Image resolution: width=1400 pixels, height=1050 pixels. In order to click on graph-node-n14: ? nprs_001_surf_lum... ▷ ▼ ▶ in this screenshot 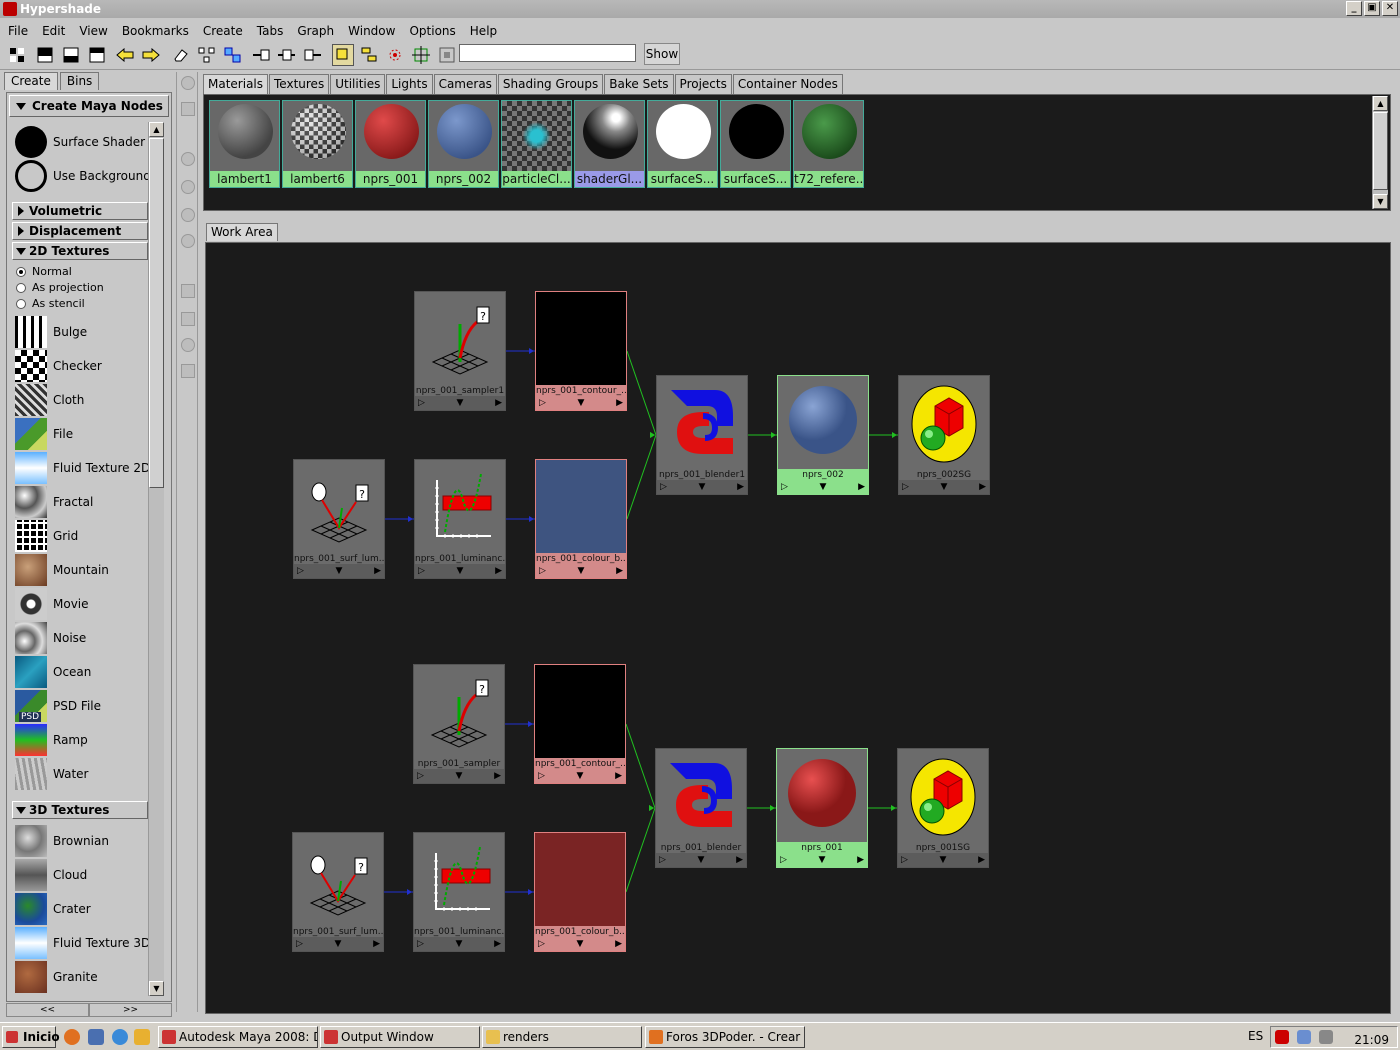, I will do `click(338, 892)`.